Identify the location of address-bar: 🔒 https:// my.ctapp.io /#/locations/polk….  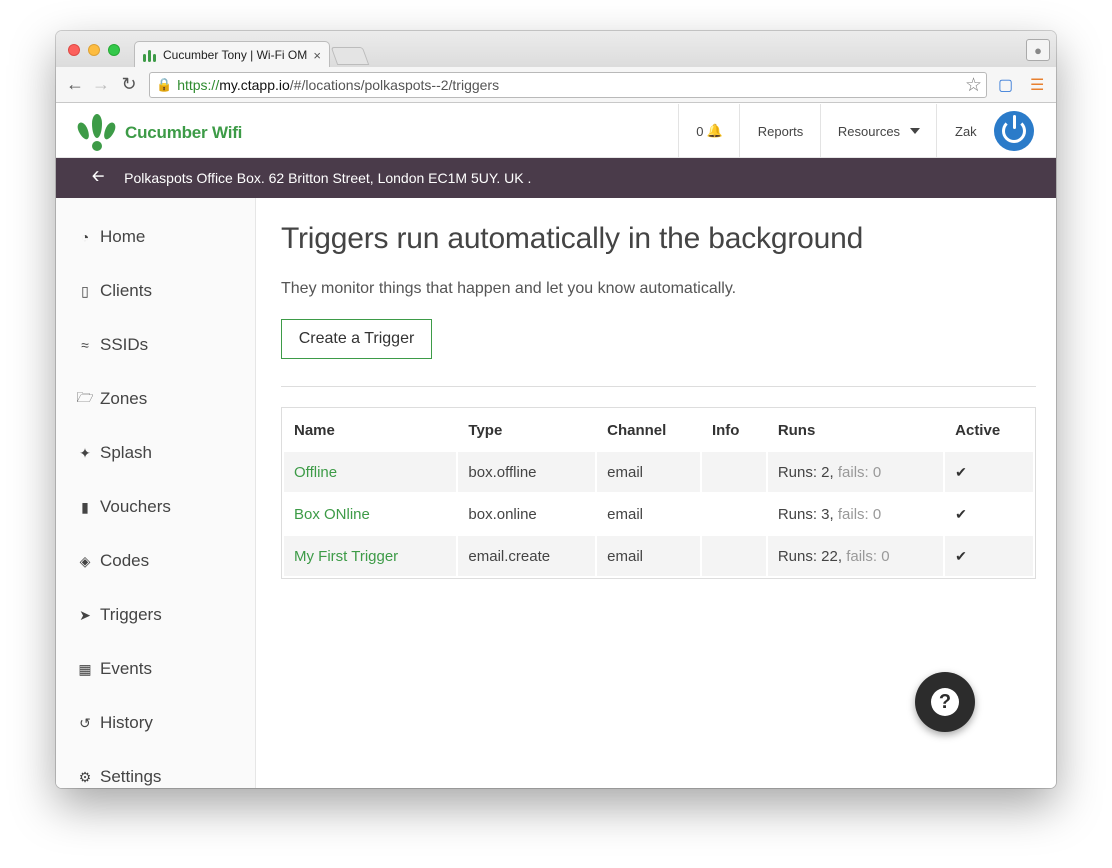
(568, 85).